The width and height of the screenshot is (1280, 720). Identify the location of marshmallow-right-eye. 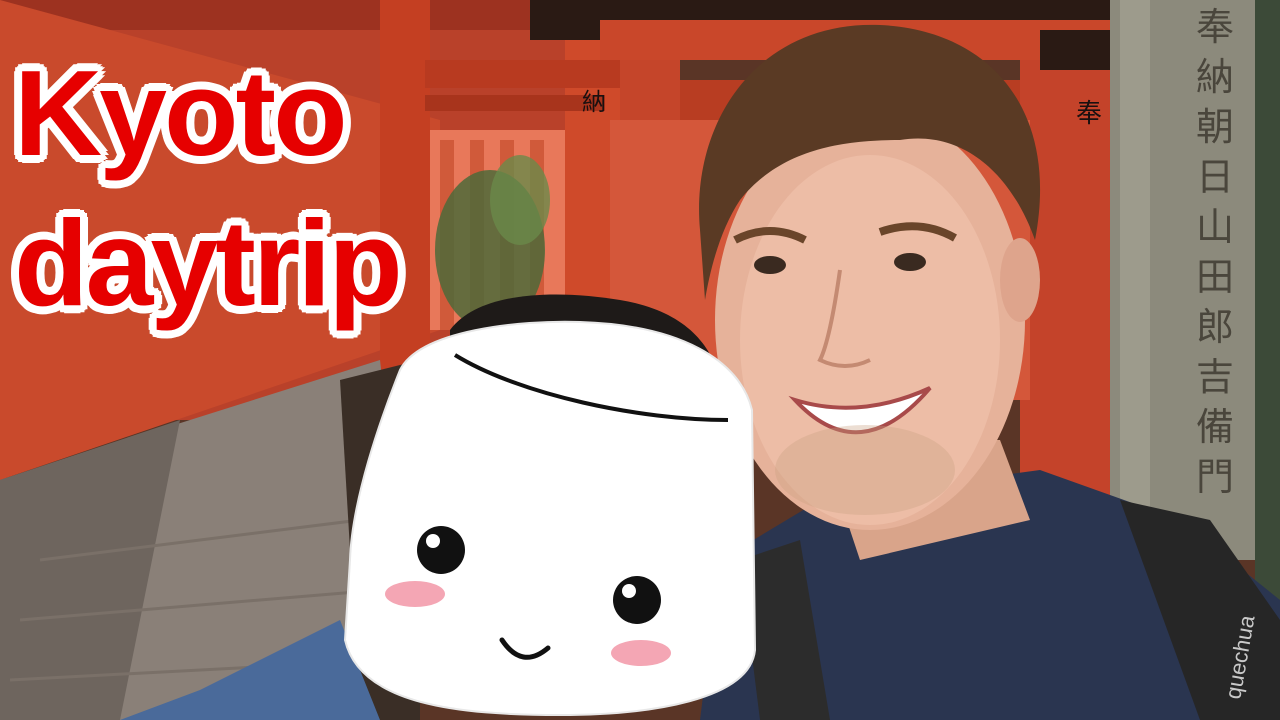
(637, 600).